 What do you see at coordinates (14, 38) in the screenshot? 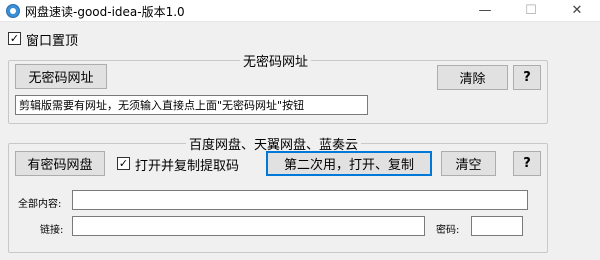
I see `topmost-checkbox: ✓` at bounding box center [14, 38].